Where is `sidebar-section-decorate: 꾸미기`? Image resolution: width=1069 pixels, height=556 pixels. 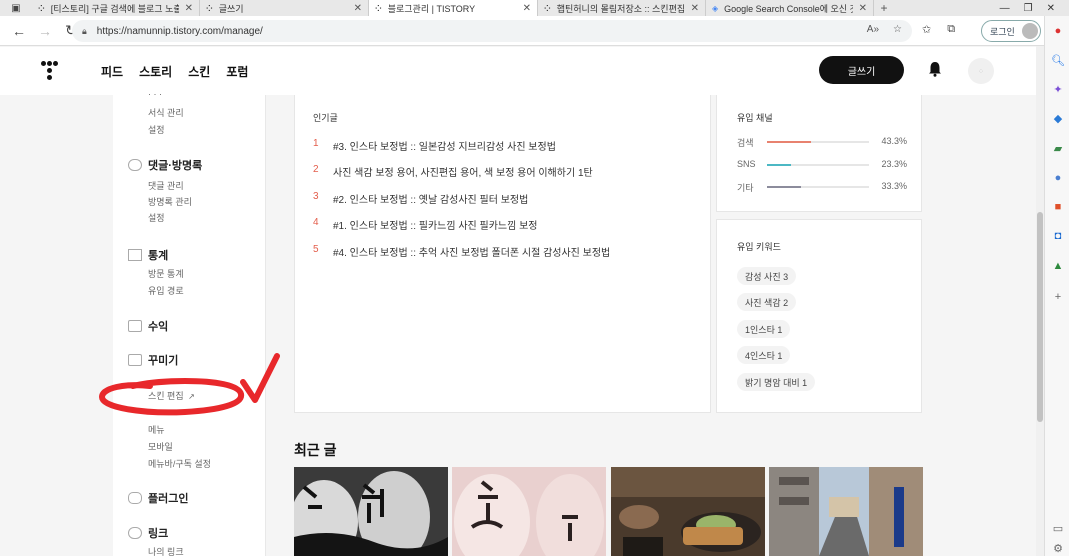 sidebar-section-decorate: 꾸미기 is located at coordinates (153, 360).